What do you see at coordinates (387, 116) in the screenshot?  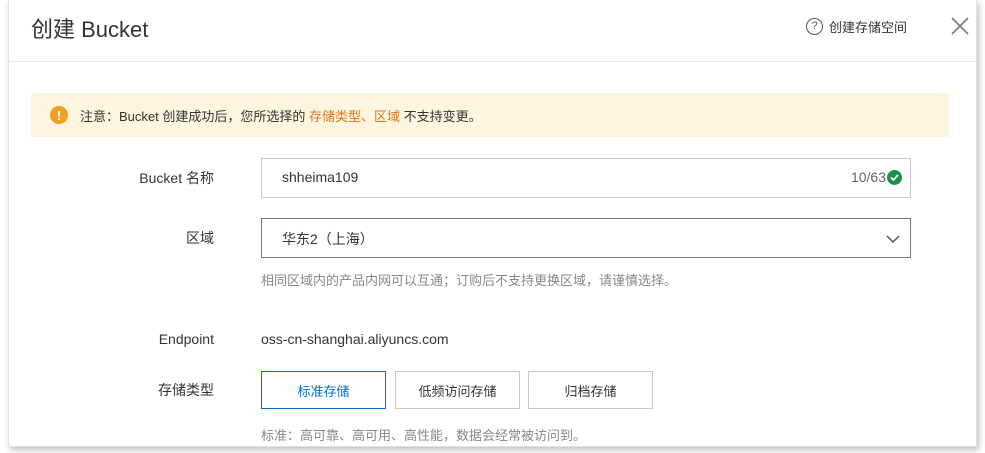 I see `notice-highlight-region: 区域` at bounding box center [387, 116].